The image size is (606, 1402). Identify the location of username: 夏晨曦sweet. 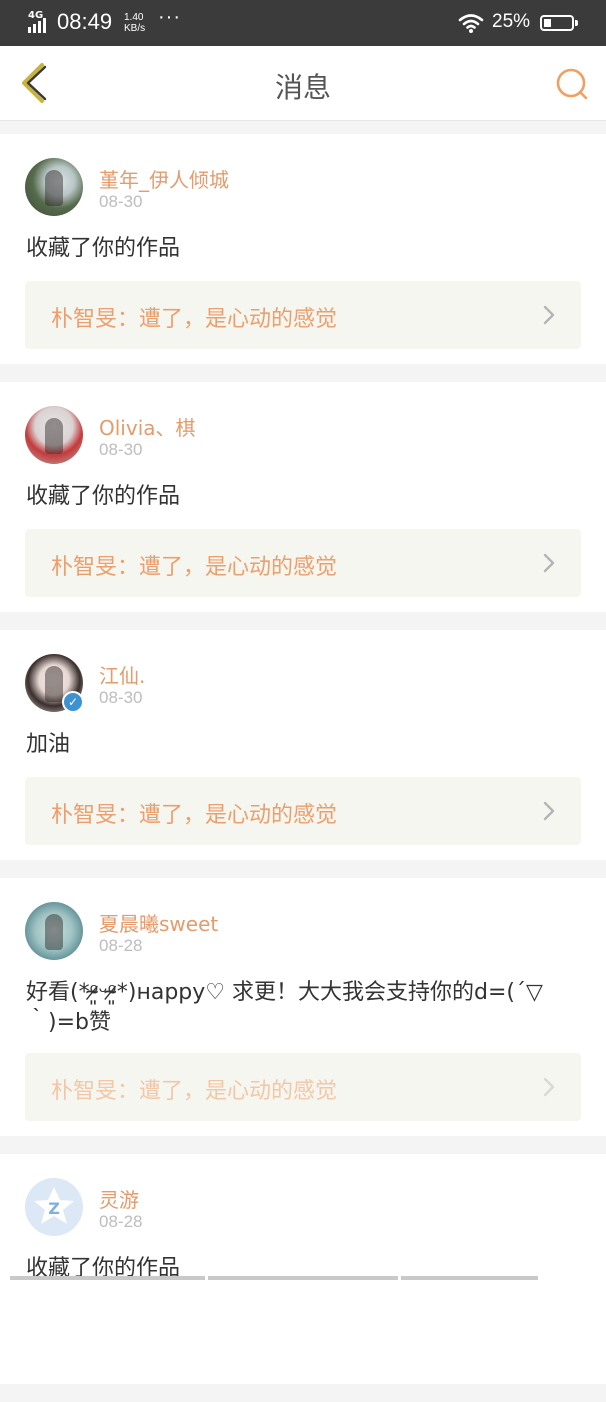
(158, 922).